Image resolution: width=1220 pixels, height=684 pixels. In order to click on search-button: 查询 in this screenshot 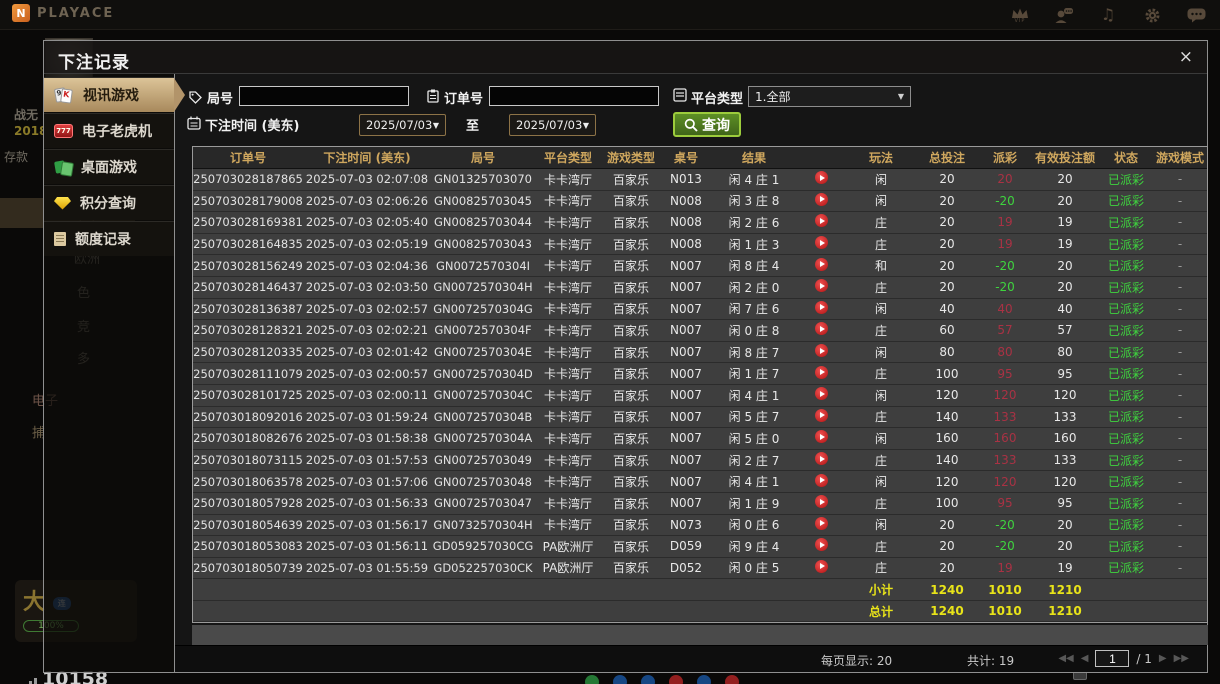, I will do `click(707, 124)`.